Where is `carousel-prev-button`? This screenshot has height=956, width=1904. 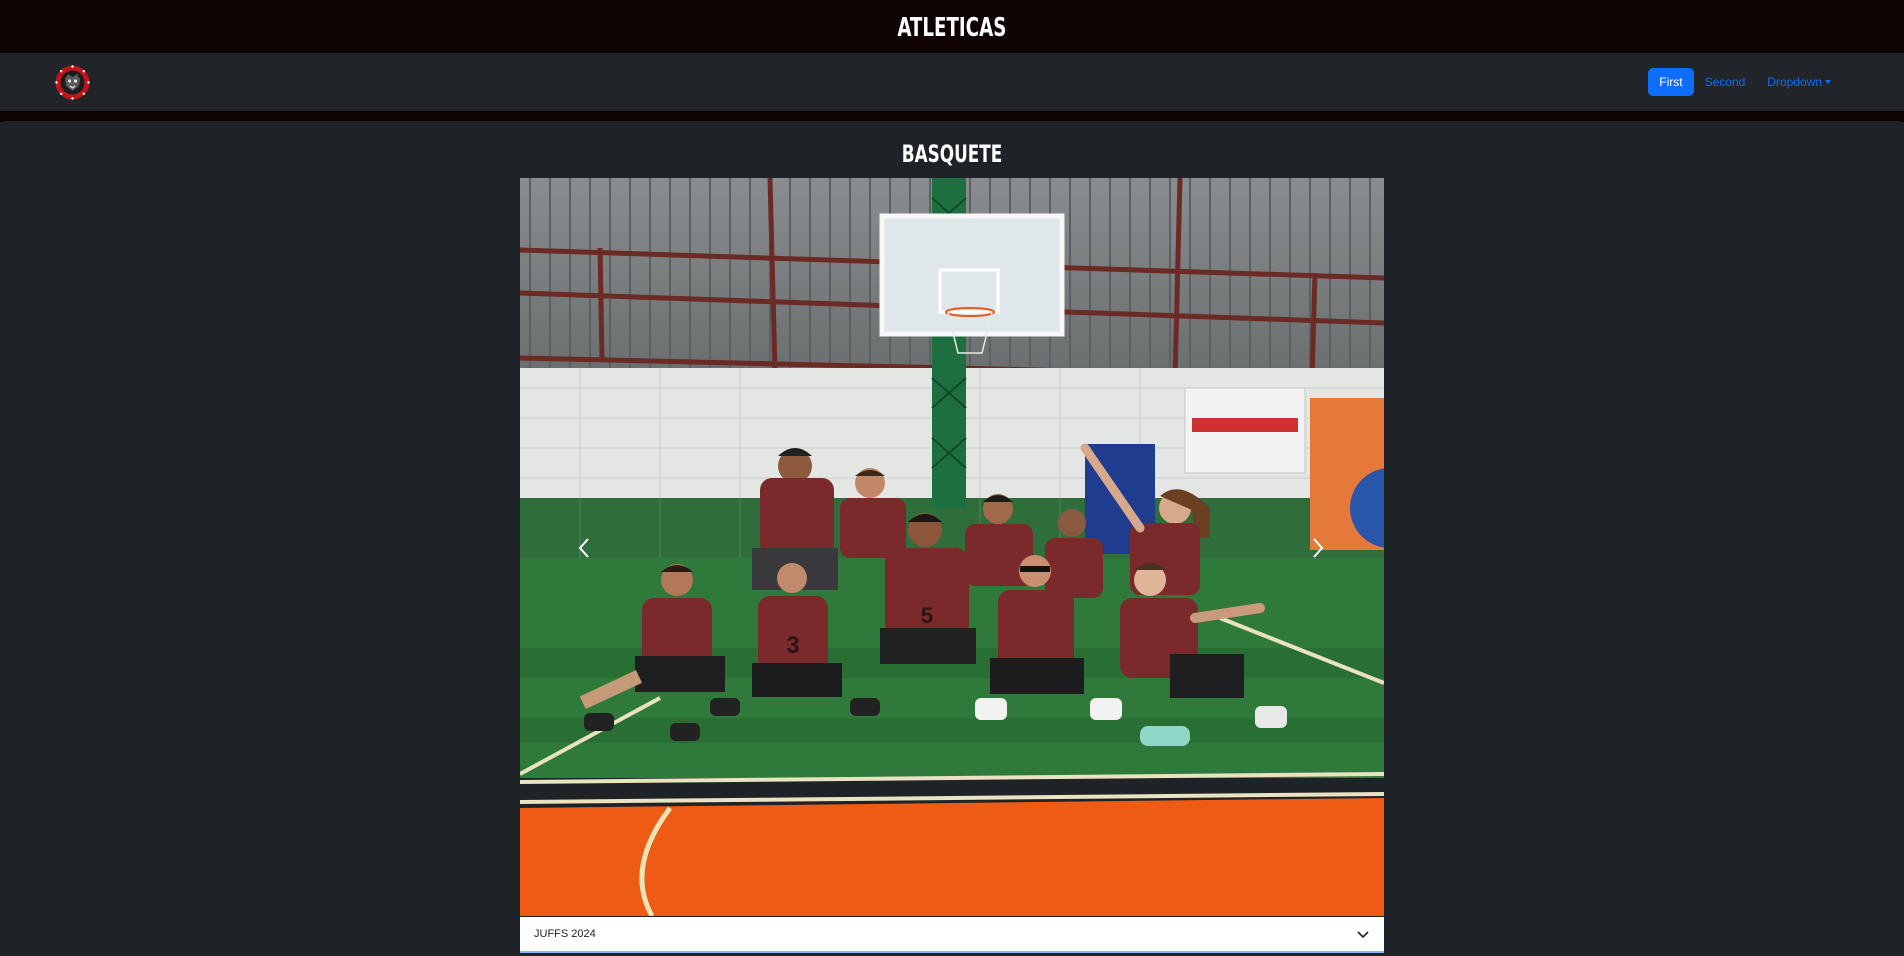 carousel-prev-button is located at coordinates (584, 548).